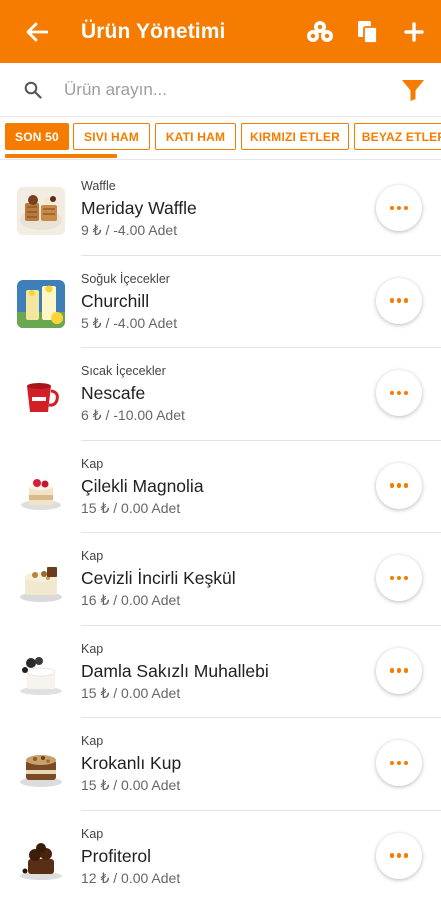 The height and width of the screenshot is (900, 441). Describe the element at coordinates (413, 90) in the screenshot. I see `filter-icon` at that location.